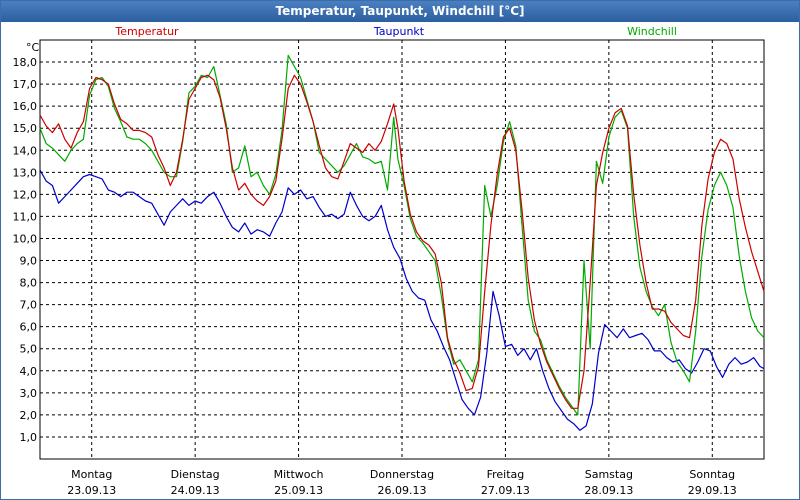  I want to click on legend-taupunkt: Taupunkt, so click(399, 31).